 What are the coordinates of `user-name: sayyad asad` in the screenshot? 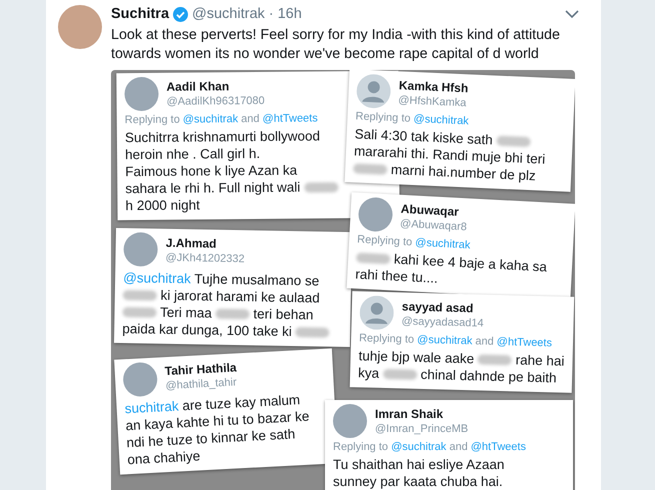 It's located at (438, 307).